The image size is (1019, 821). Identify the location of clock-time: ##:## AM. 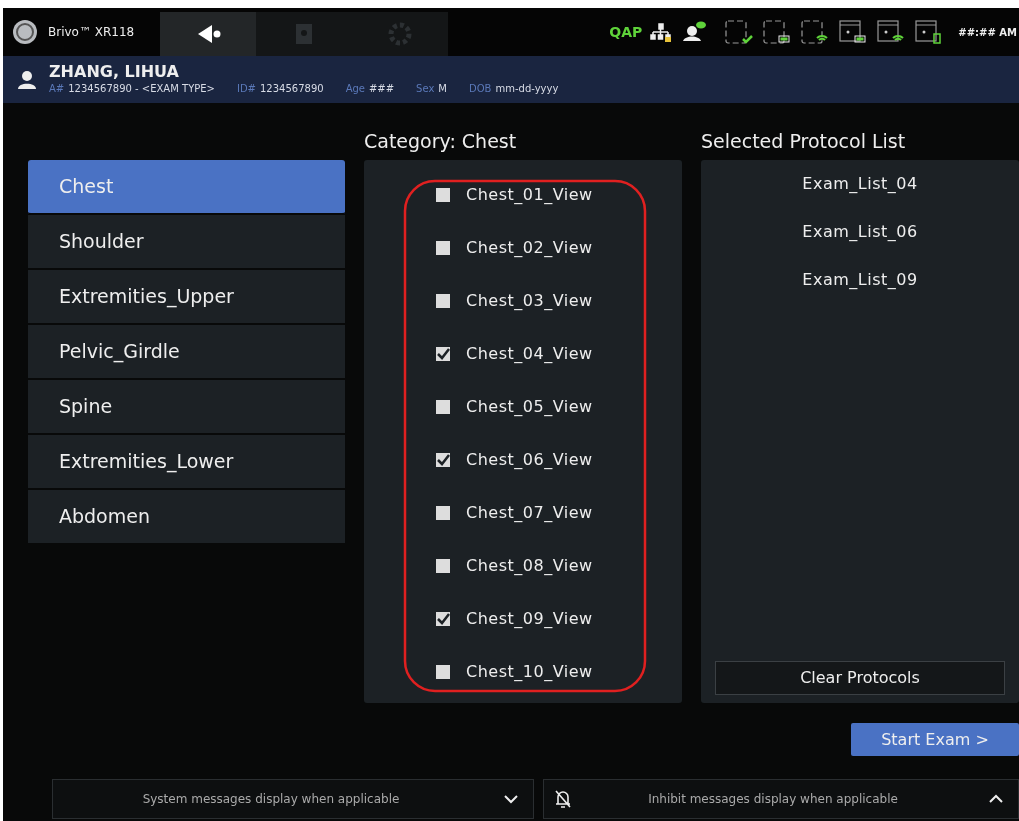
(987, 32).